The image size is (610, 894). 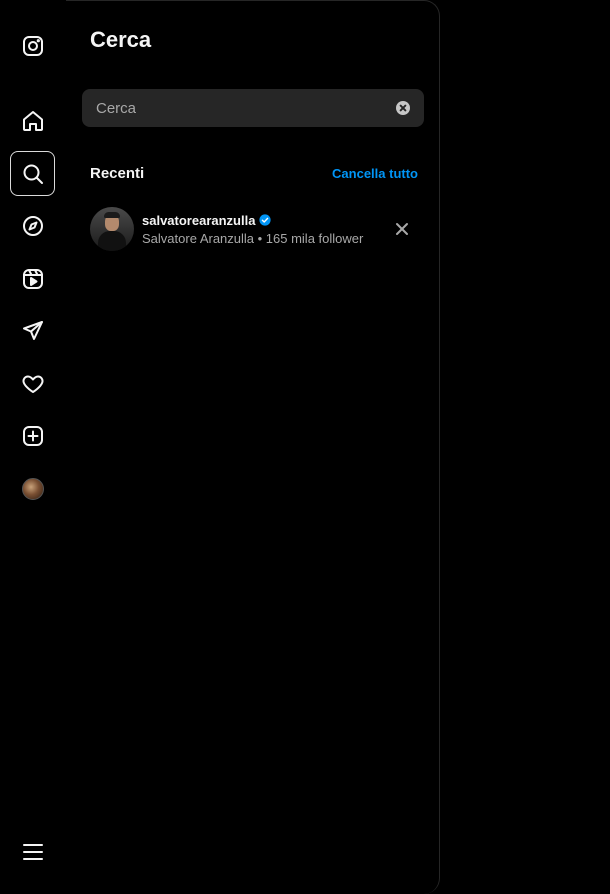 I want to click on menu-icon, so click(x=32, y=851).